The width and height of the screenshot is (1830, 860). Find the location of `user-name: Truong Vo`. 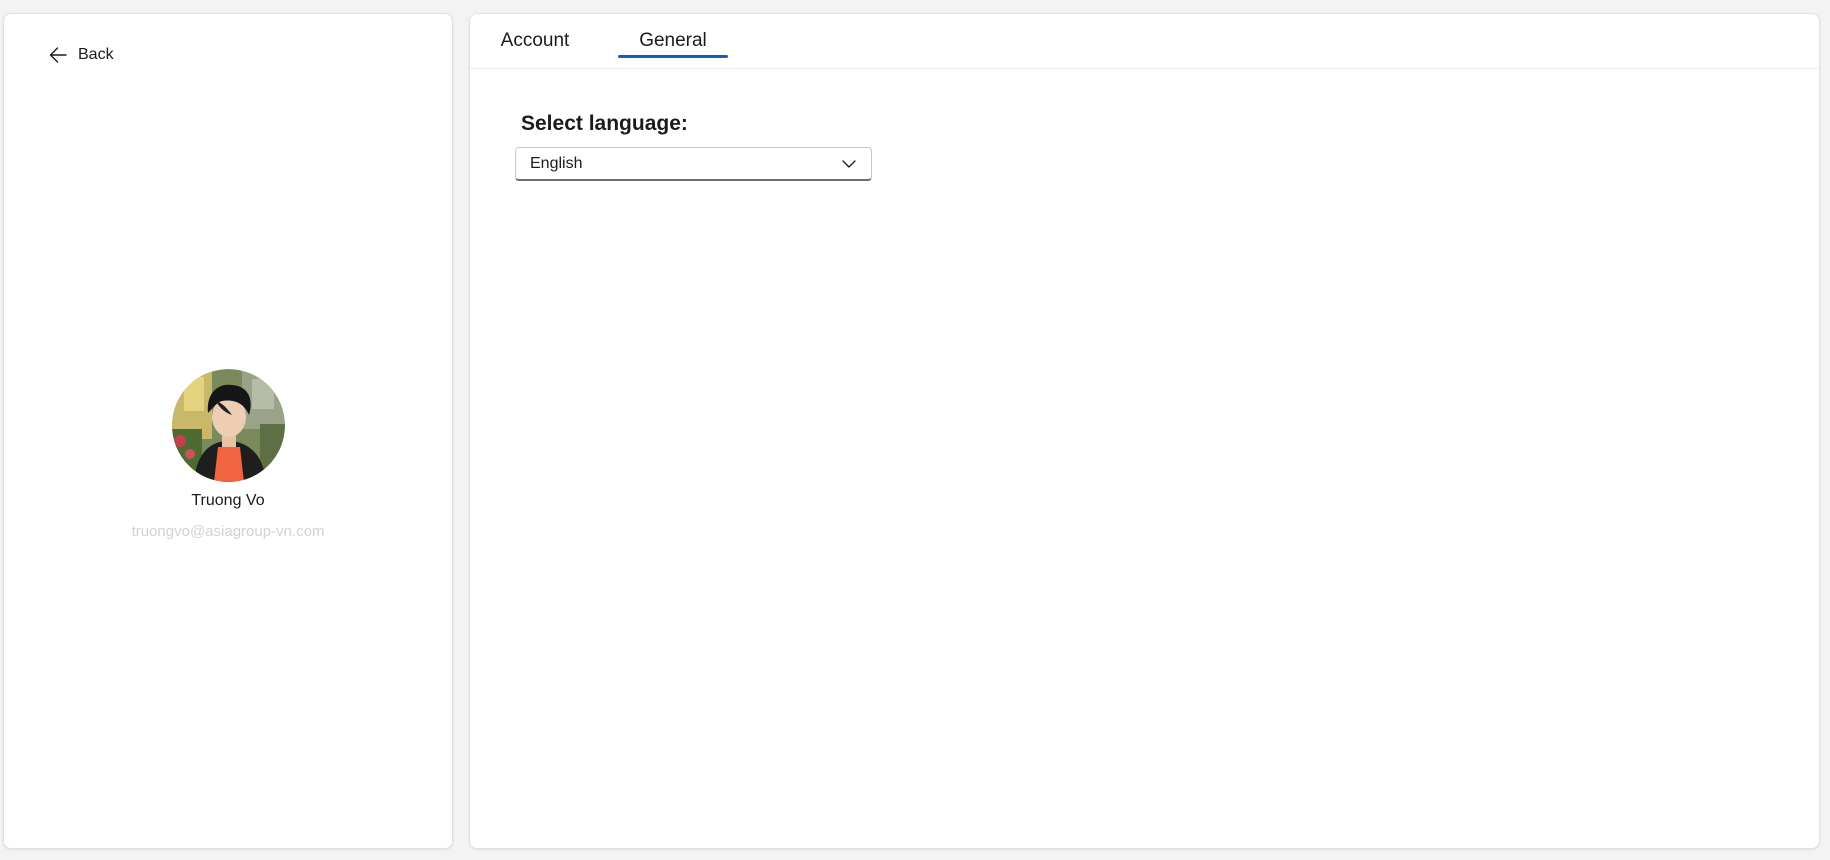

user-name: Truong Vo is located at coordinates (228, 500).